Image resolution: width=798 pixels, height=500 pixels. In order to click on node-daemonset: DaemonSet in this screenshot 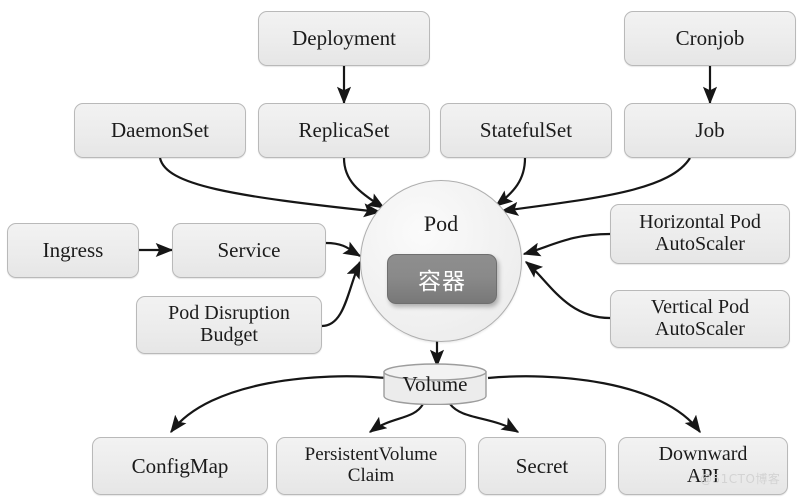, I will do `click(160, 130)`.